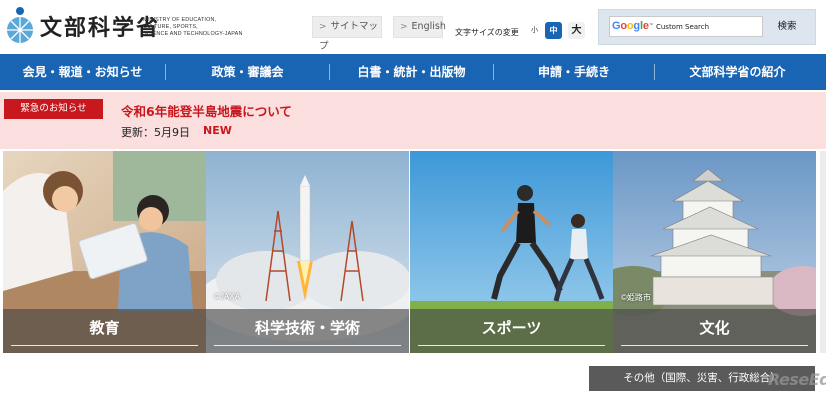 The image size is (826, 402). I want to click on english-button: > English, so click(419, 27).